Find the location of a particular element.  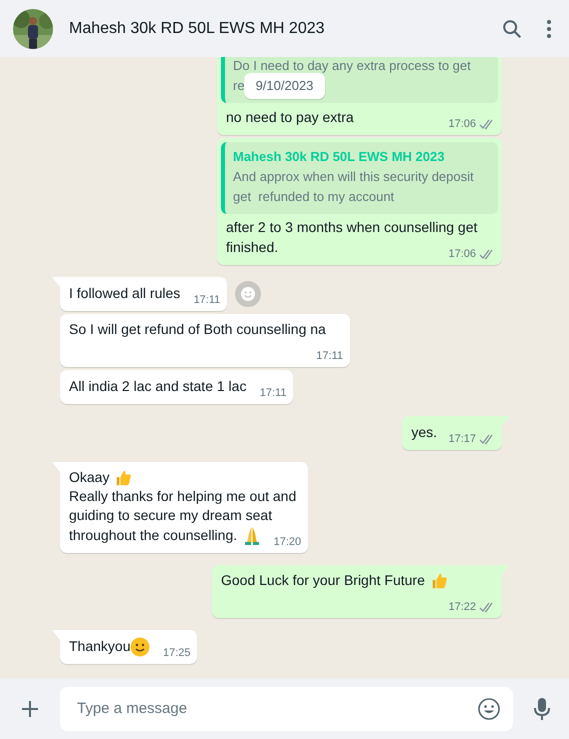

search-icon is located at coordinates (512, 29).